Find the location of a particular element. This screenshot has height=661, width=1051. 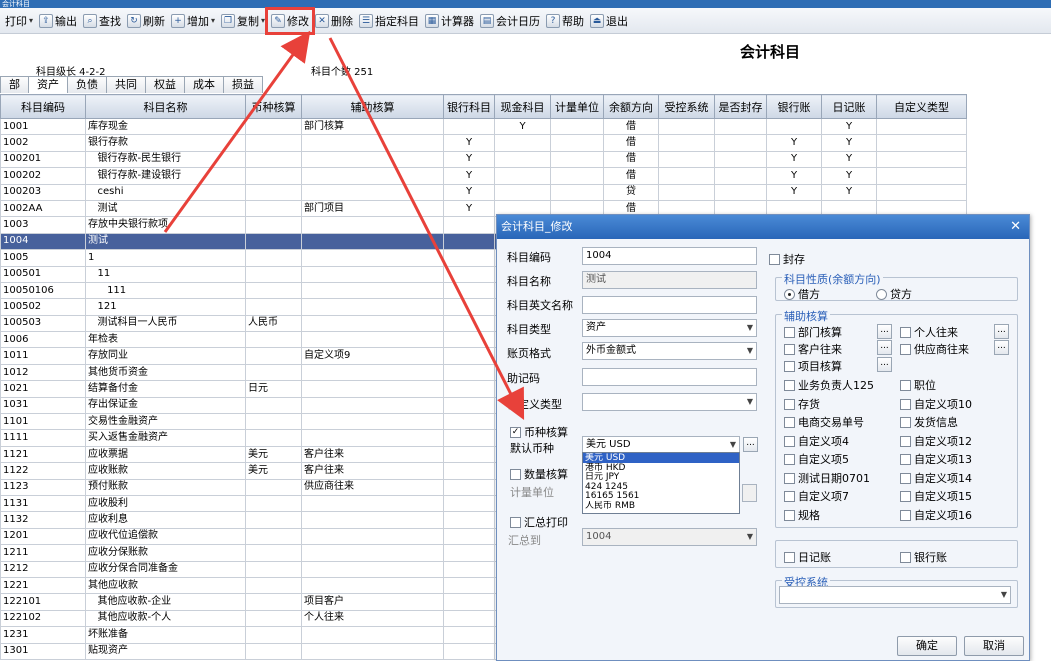

aux-checkbox: 存货 is located at coordinates (802, 404).